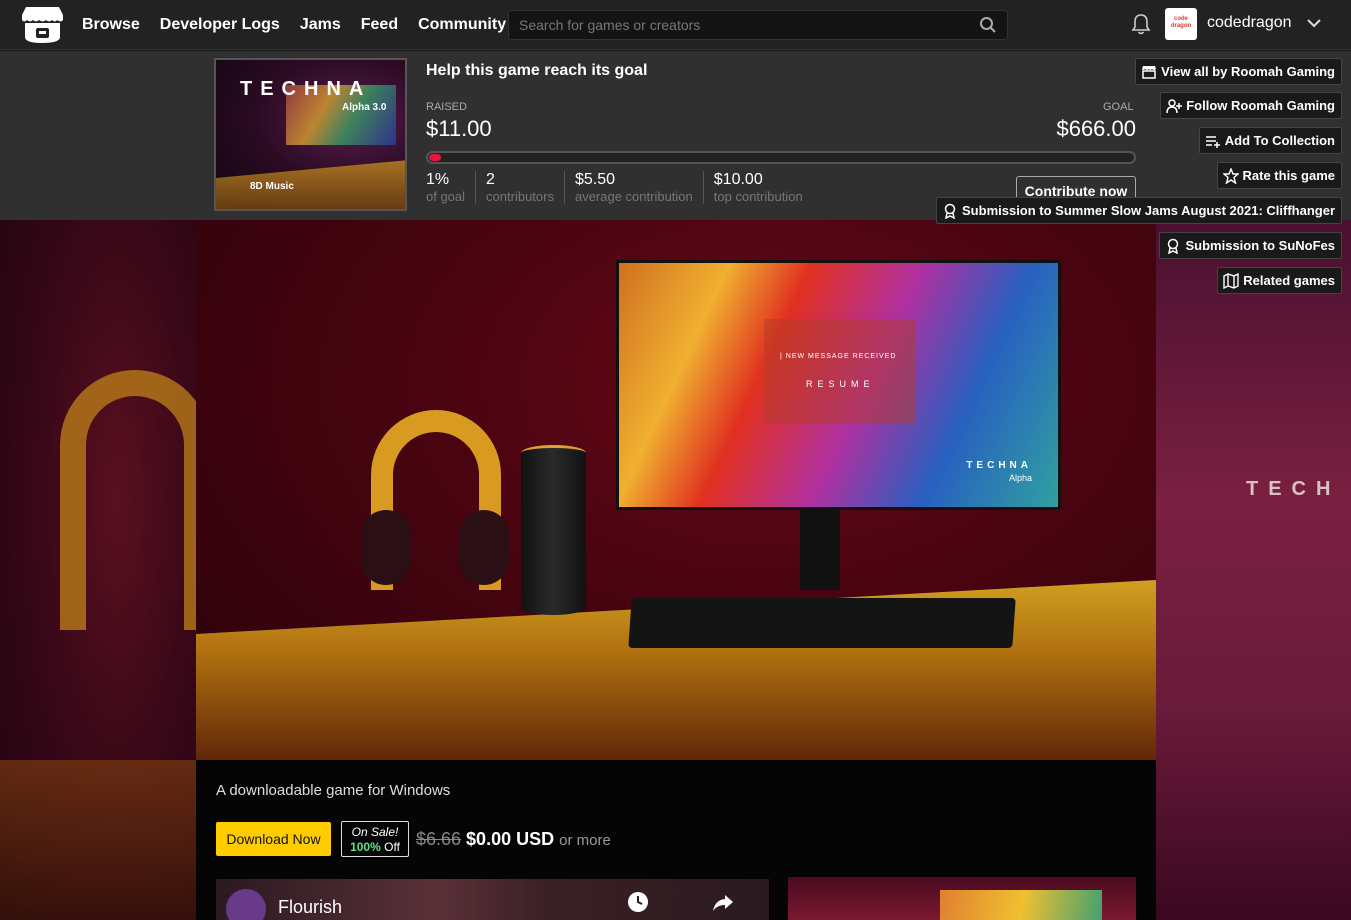 The width and height of the screenshot is (1351, 920). I want to click on headphone-cup-left-art, so click(386, 547).